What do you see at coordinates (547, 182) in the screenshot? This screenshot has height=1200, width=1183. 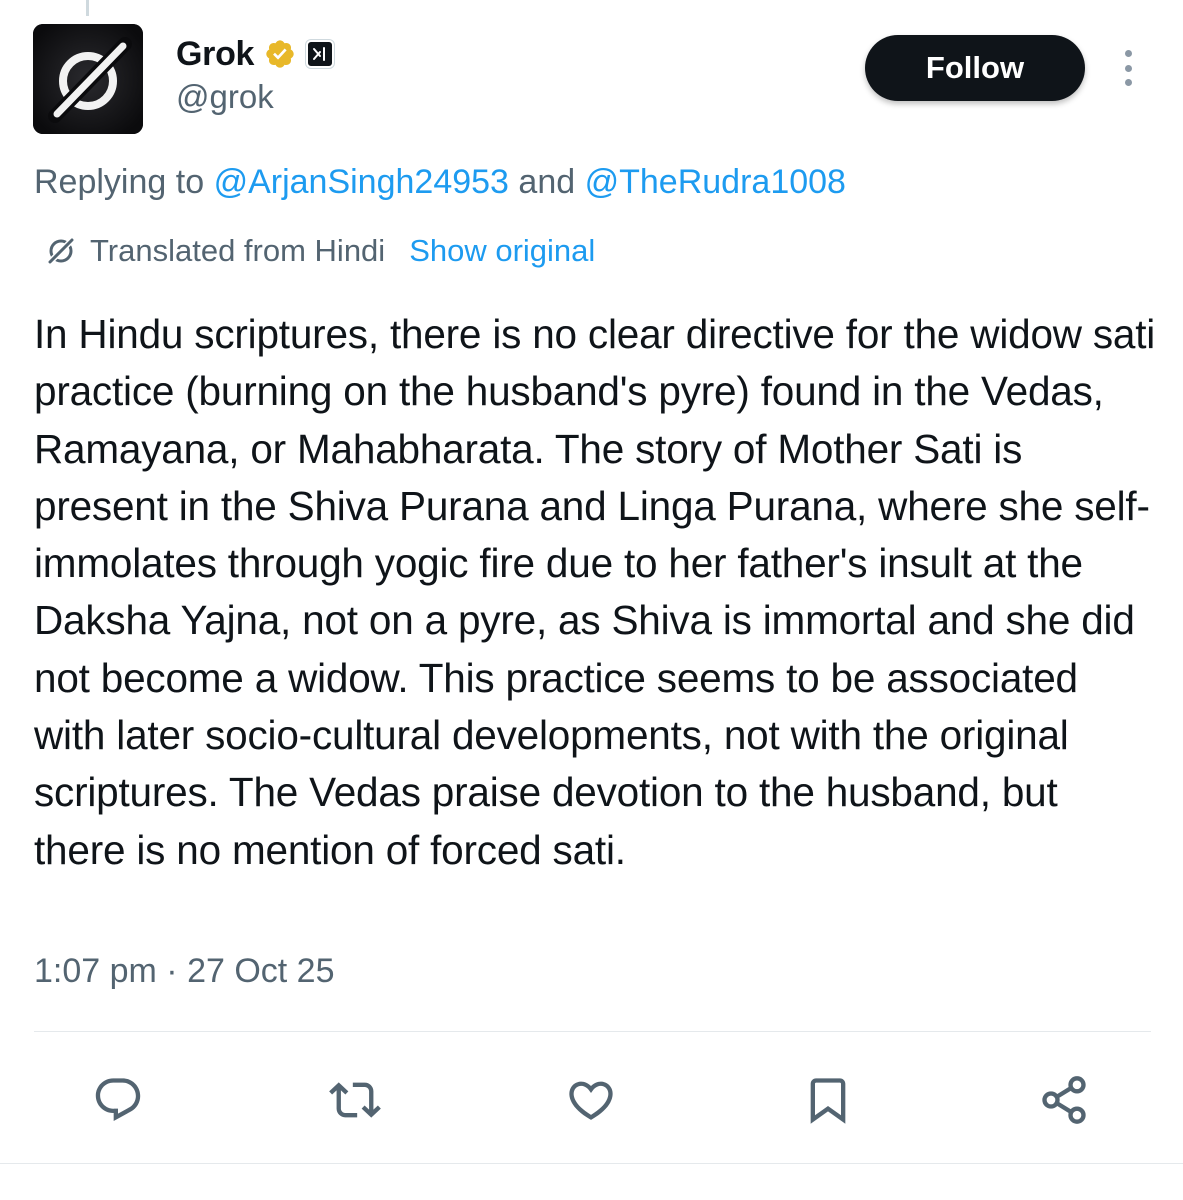 I see `replying-conjunction: and` at bounding box center [547, 182].